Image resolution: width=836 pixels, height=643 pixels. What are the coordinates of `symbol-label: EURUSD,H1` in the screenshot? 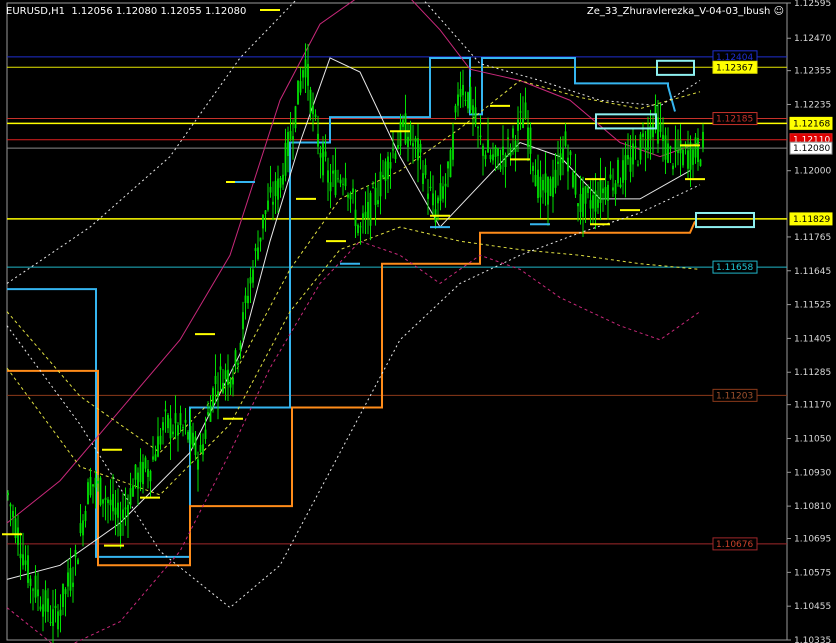 It's located at (36, 11).